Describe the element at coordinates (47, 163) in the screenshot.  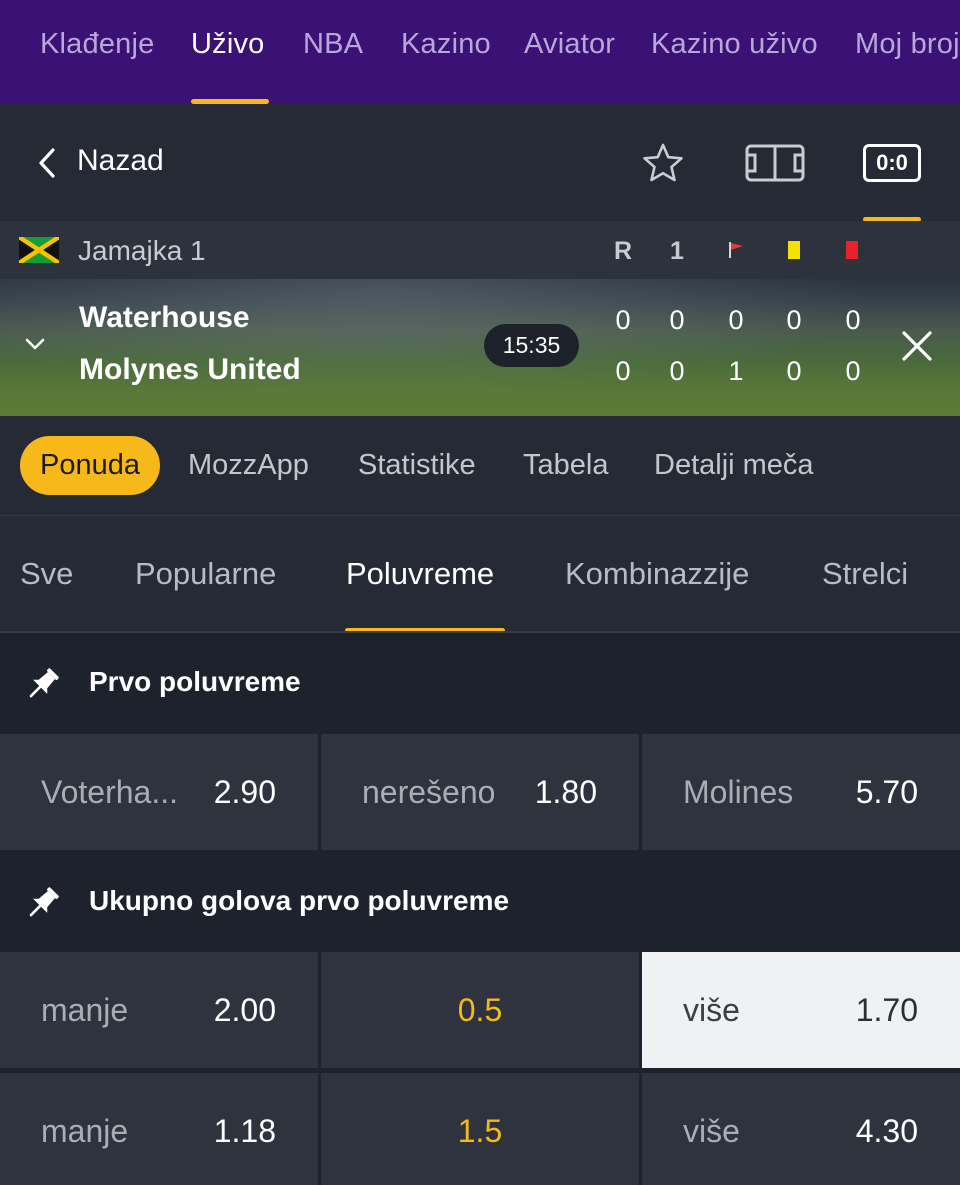
I see `back-chevron-icon` at that location.